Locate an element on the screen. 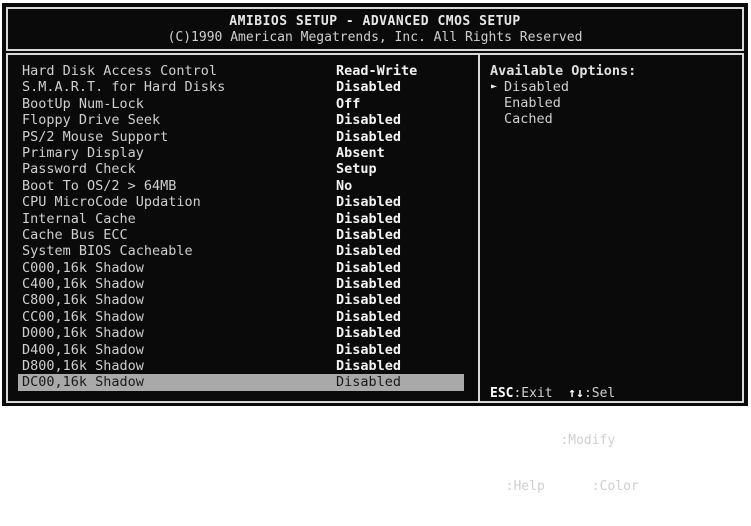  page-title: AMIBIOS SETUP - ADVANCED CMOS SETUP is located at coordinates (375, 21).